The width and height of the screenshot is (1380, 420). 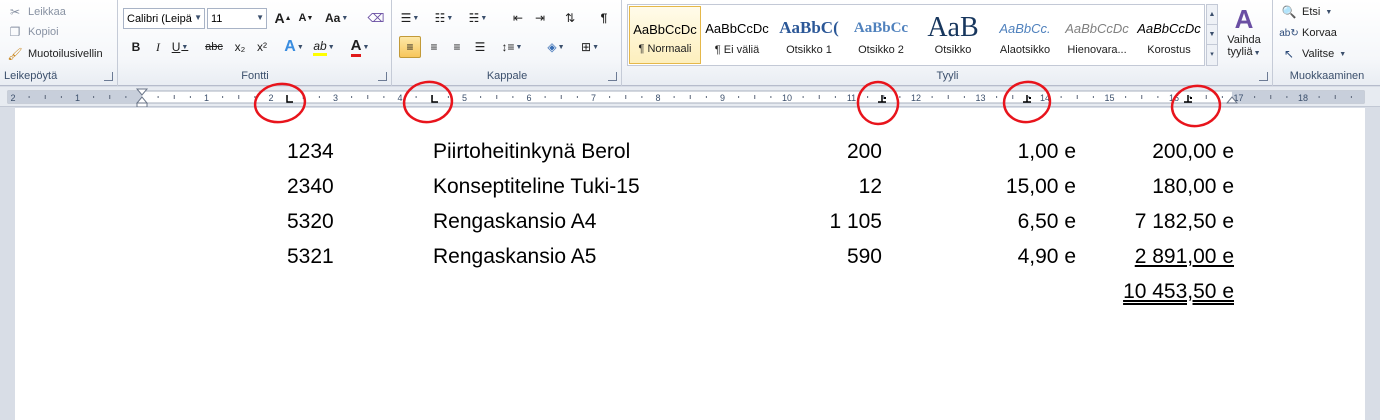 I want to click on cell-price: 6,50 e, so click(x=1046, y=221).